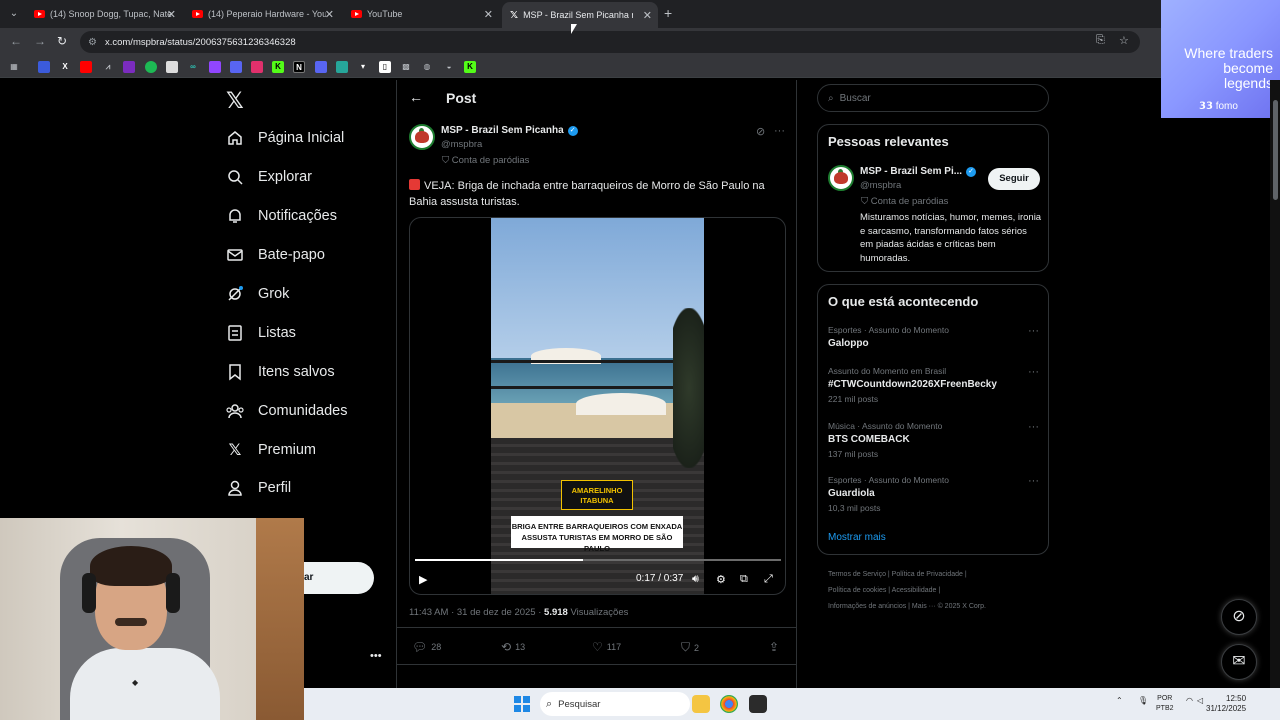 The height and width of the screenshot is (720, 1280). Describe the element at coordinates (1200, 700) in the screenshot. I see `volume-icon: ◁` at that location.